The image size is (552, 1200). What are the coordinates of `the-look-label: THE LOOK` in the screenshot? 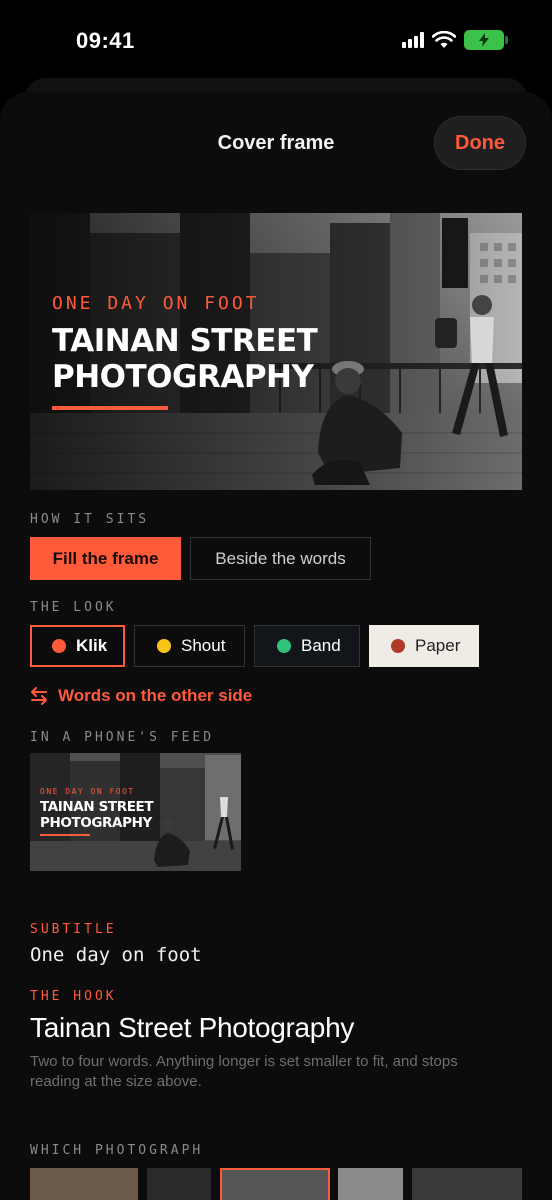 It's located at (73, 607).